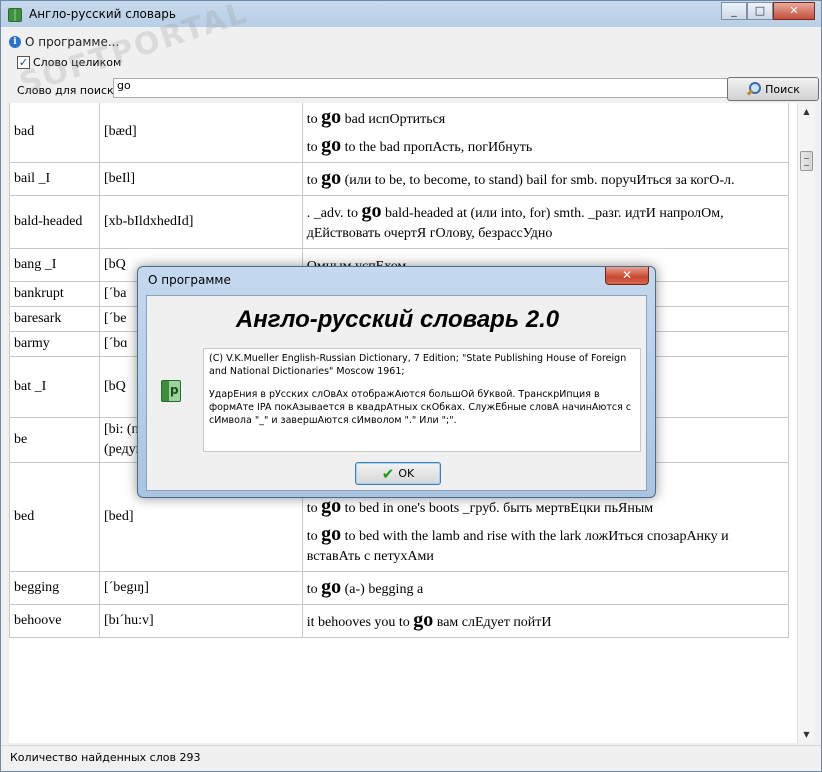 The image size is (822, 772). Describe the element at coordinates (411, 758) in the screenshot. I see `status-bar: Количество найденных слов 293` at that location.